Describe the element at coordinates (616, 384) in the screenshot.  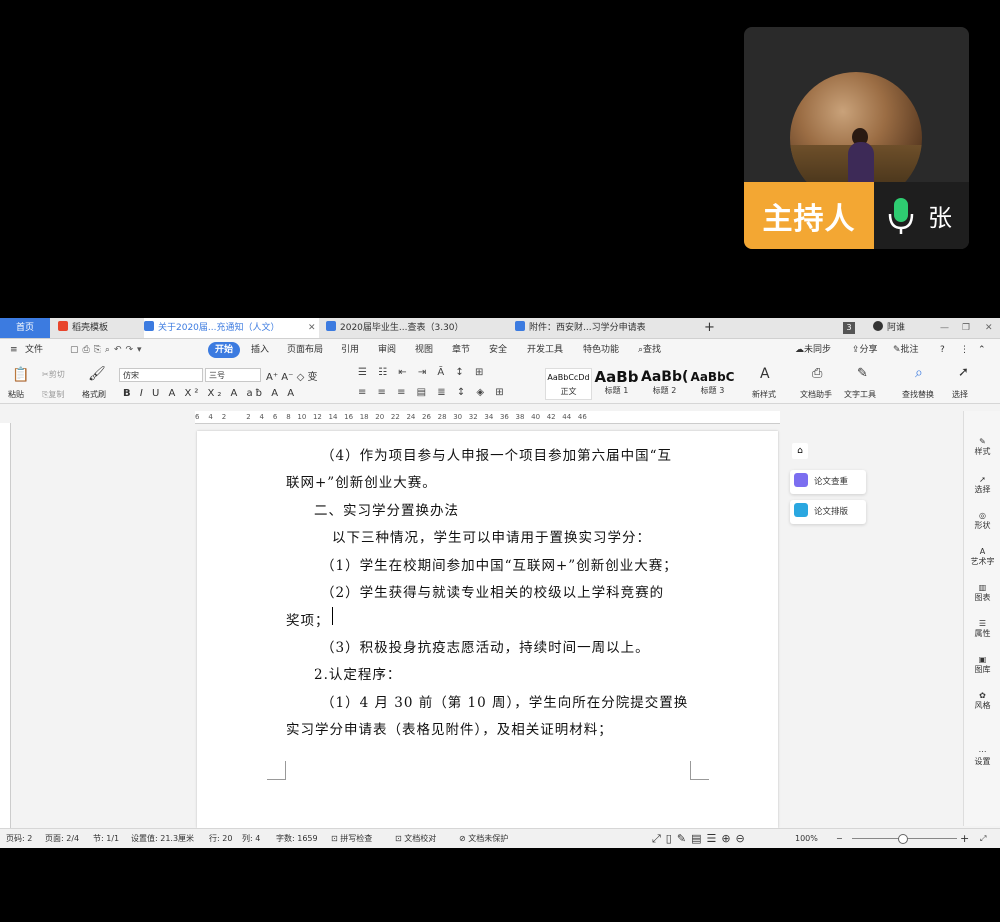
I see `style-heading-1: AaBb 标题 1` at that location.